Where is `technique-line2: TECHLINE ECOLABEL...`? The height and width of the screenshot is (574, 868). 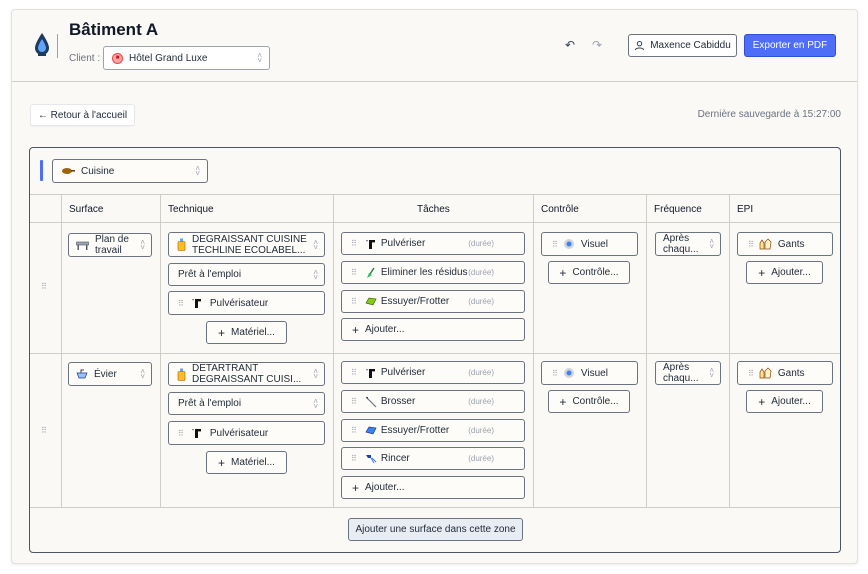
technique-line2: TECHLINE ECOLABEL... is located at coordinates (249, 250).